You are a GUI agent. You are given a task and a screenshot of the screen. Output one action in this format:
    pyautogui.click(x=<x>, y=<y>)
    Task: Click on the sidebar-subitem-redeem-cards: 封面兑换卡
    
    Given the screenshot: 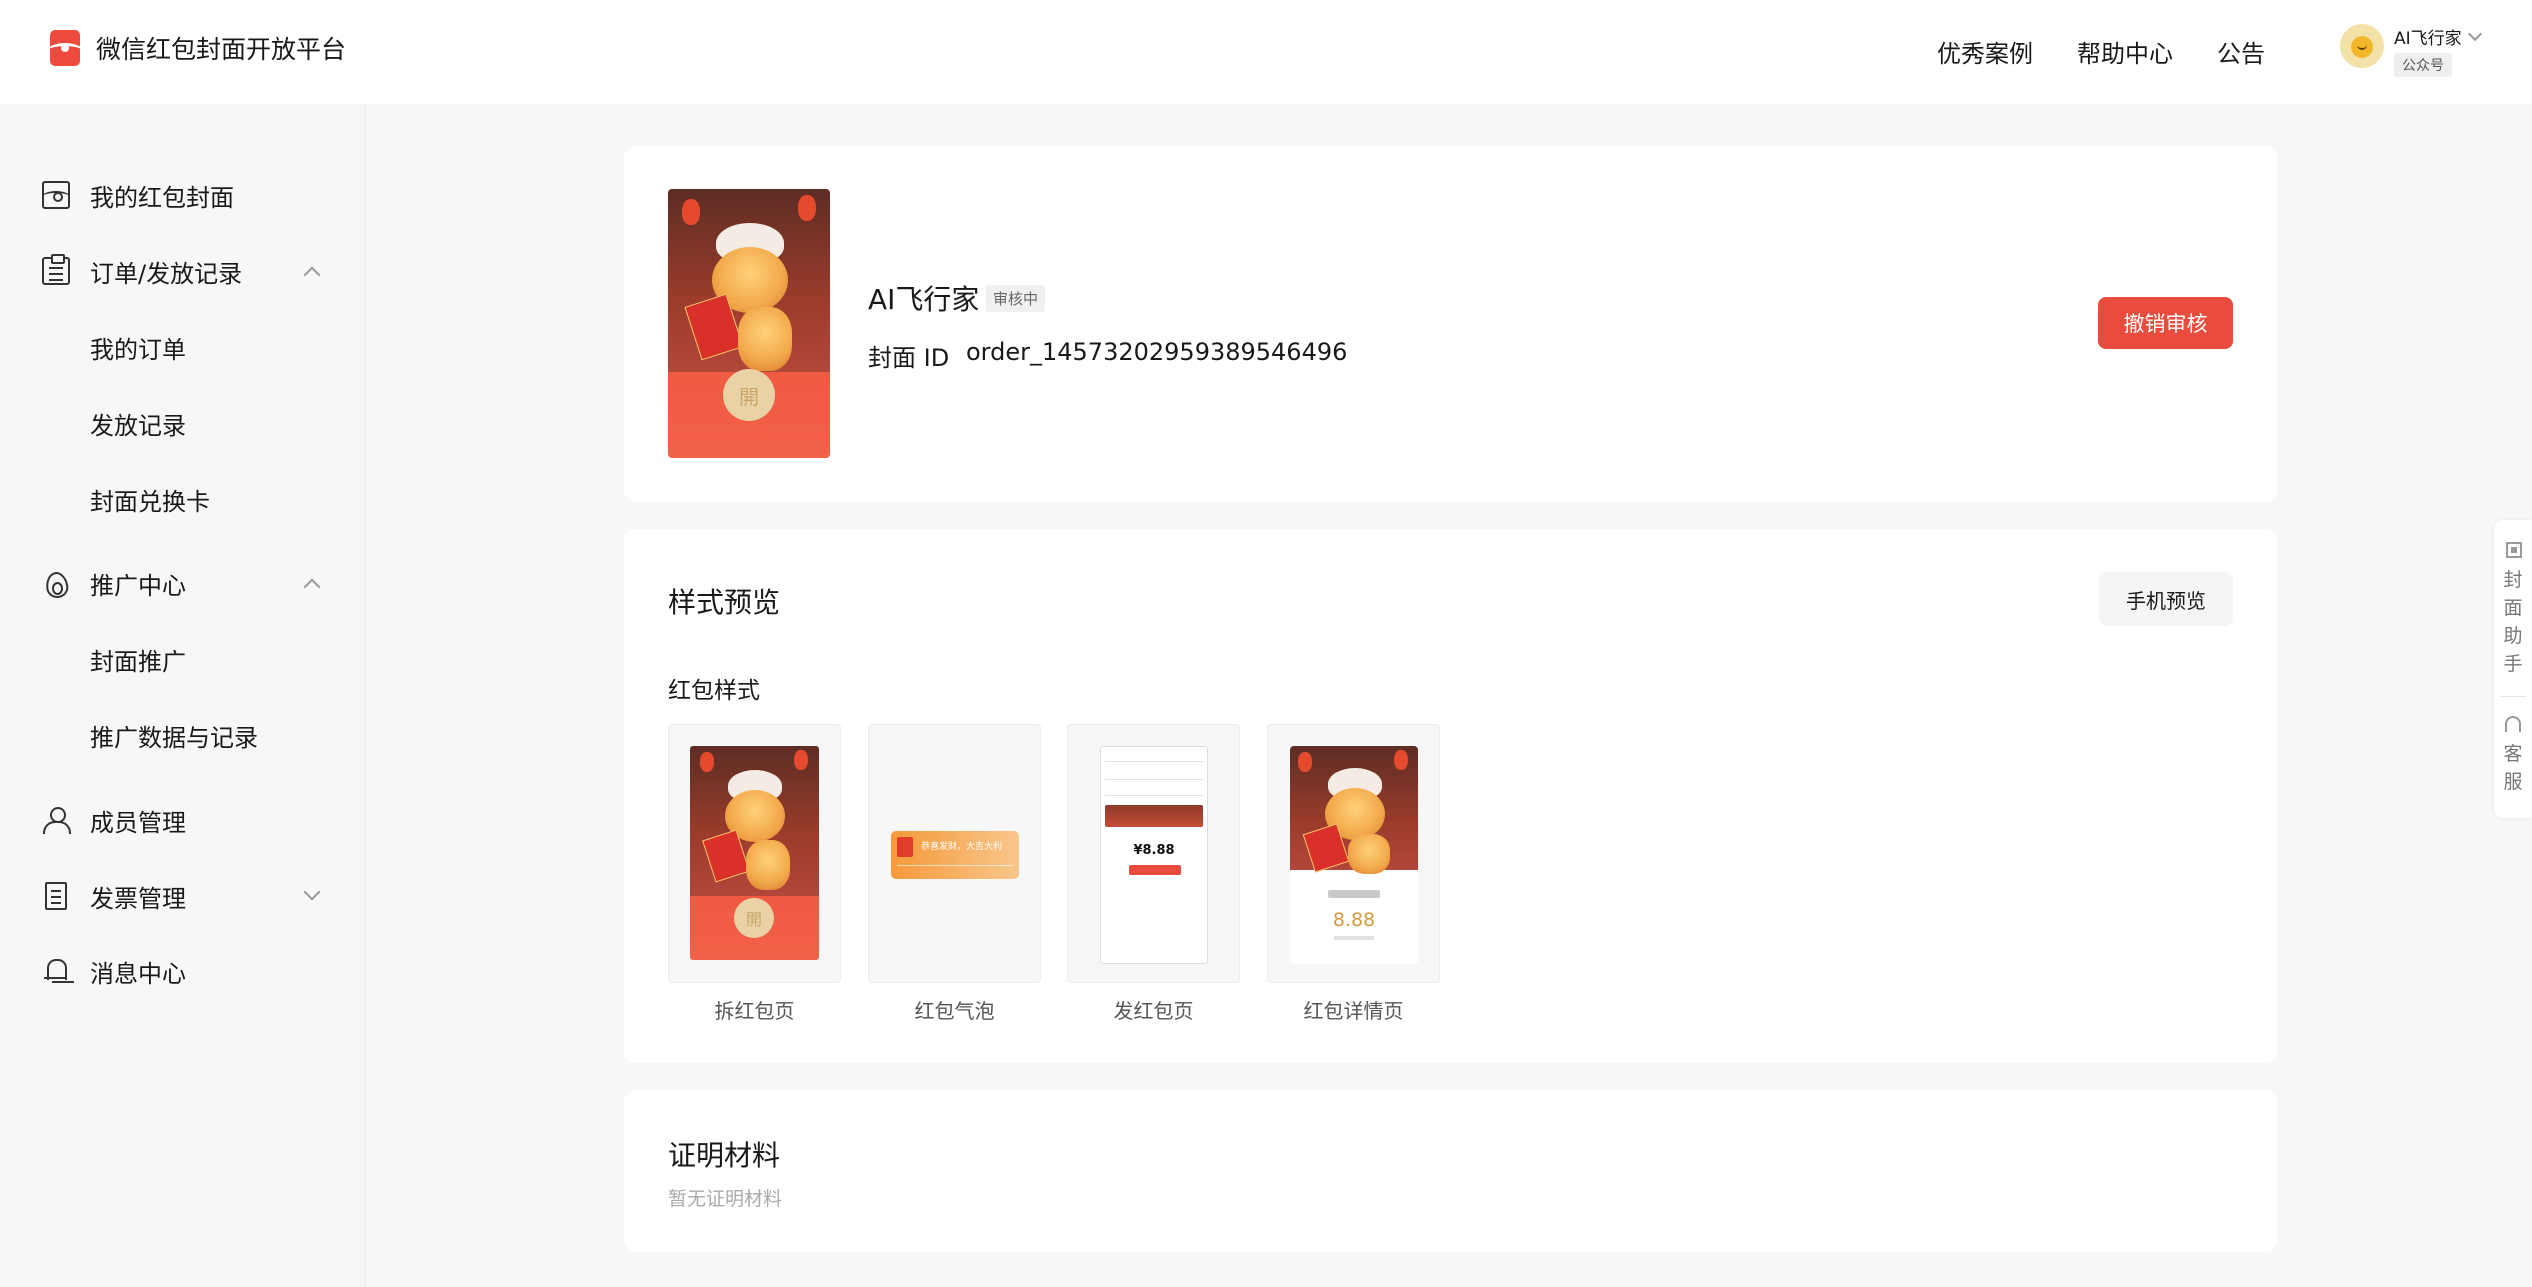 What is the action you would take?
    pyautogui.click(x=150, y=499)
    